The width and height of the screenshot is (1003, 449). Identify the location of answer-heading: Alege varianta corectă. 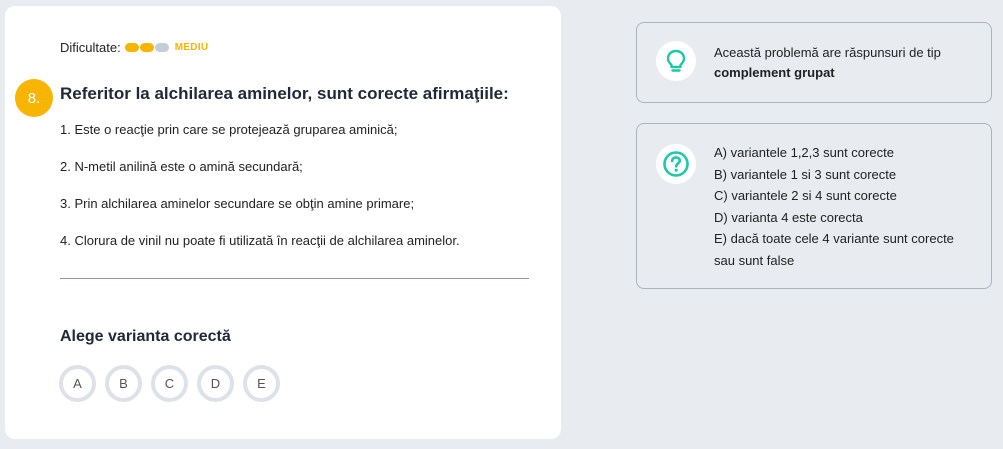
(145, 336).